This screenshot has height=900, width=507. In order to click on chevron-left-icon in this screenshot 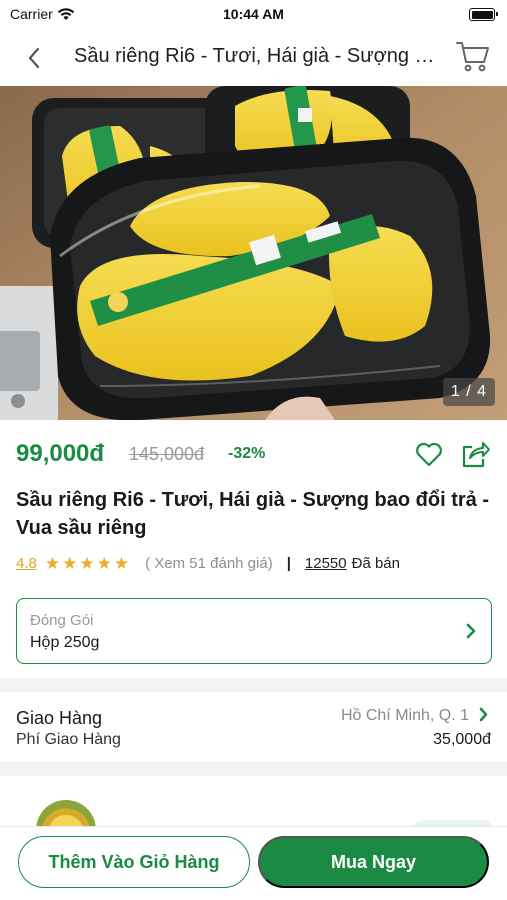, I will do `click(34, 58)`.